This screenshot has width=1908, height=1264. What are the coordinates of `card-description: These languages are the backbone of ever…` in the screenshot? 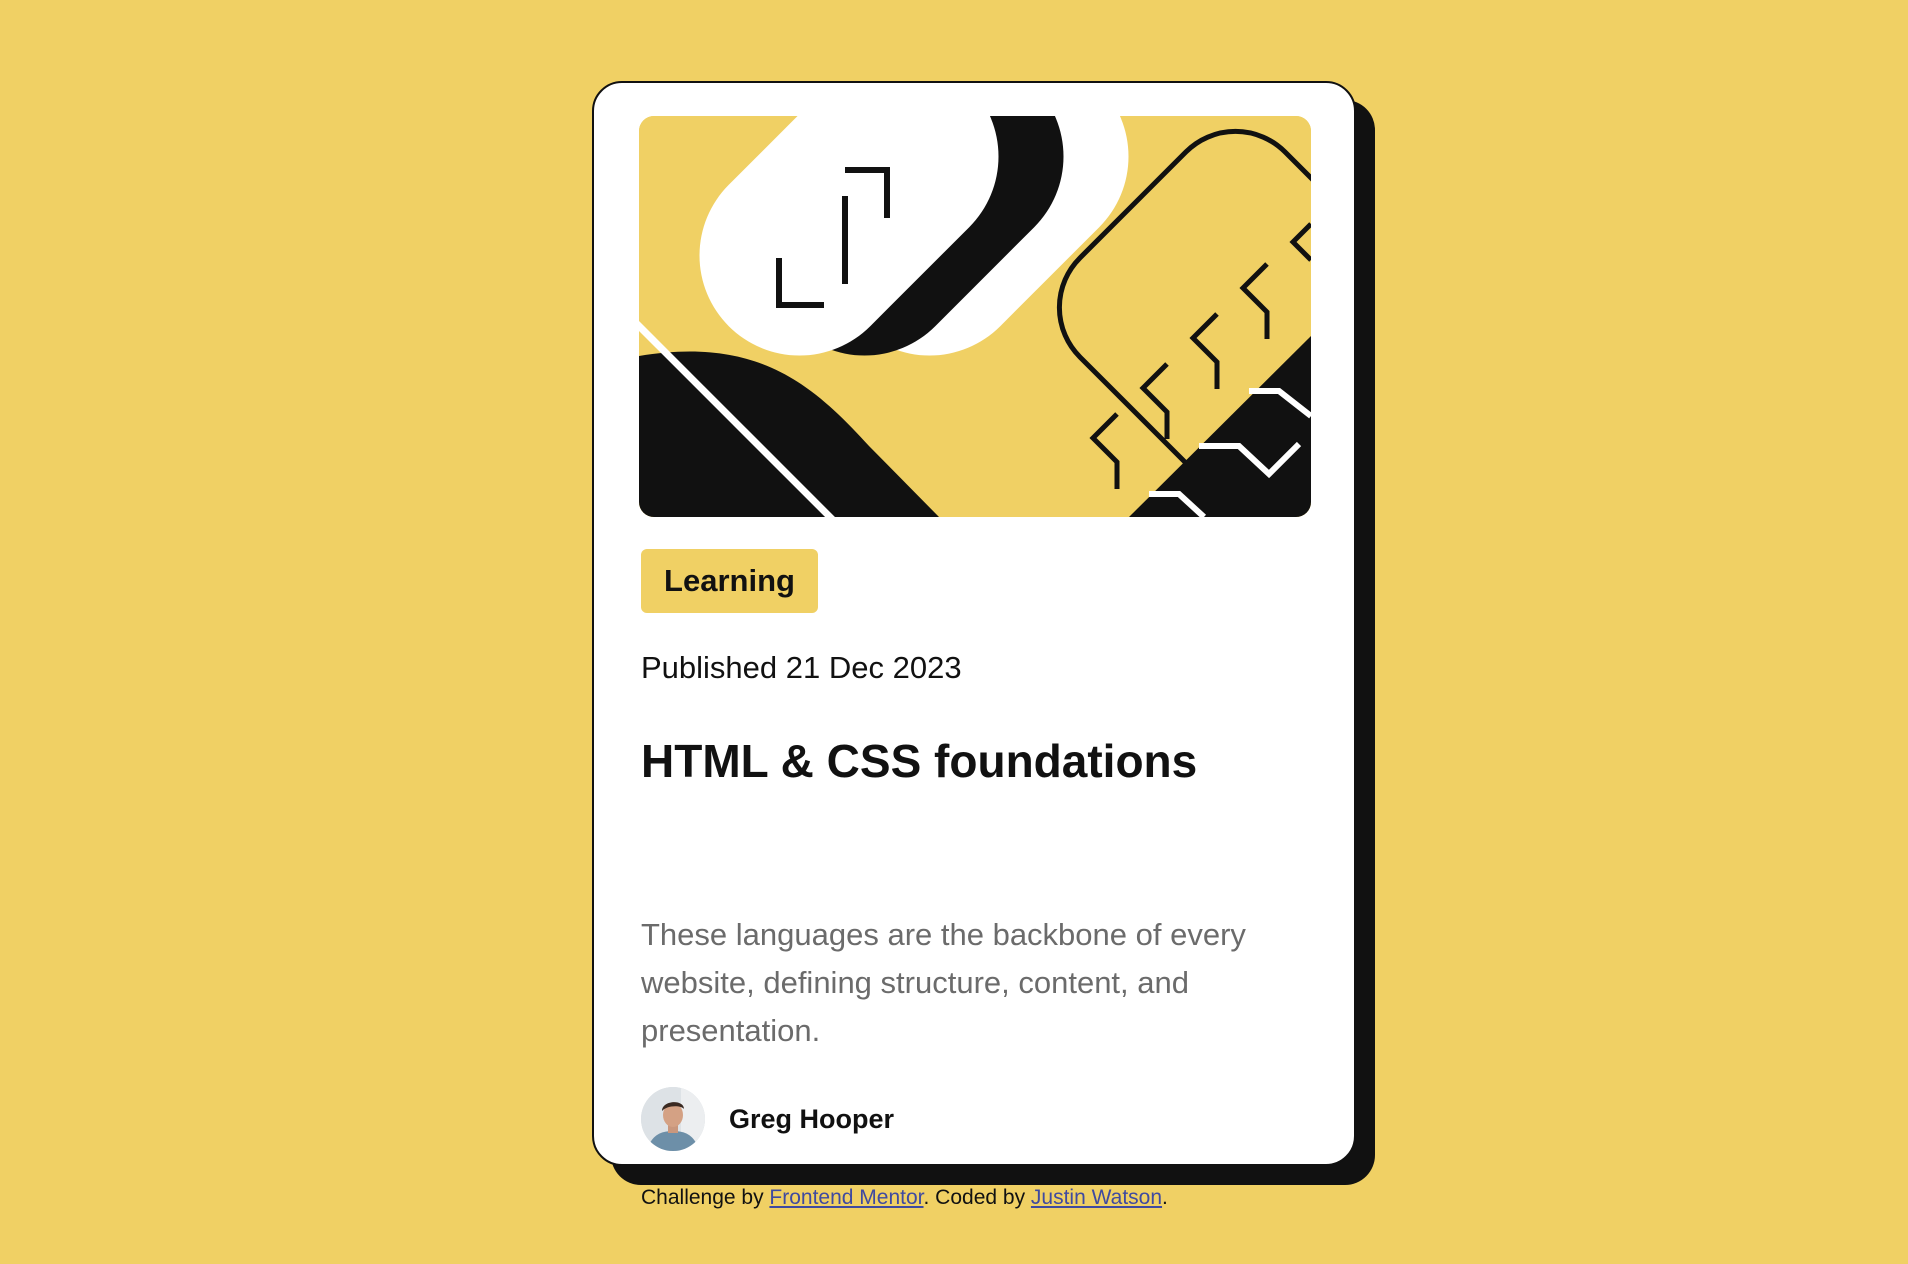 It's located at (943, 982).